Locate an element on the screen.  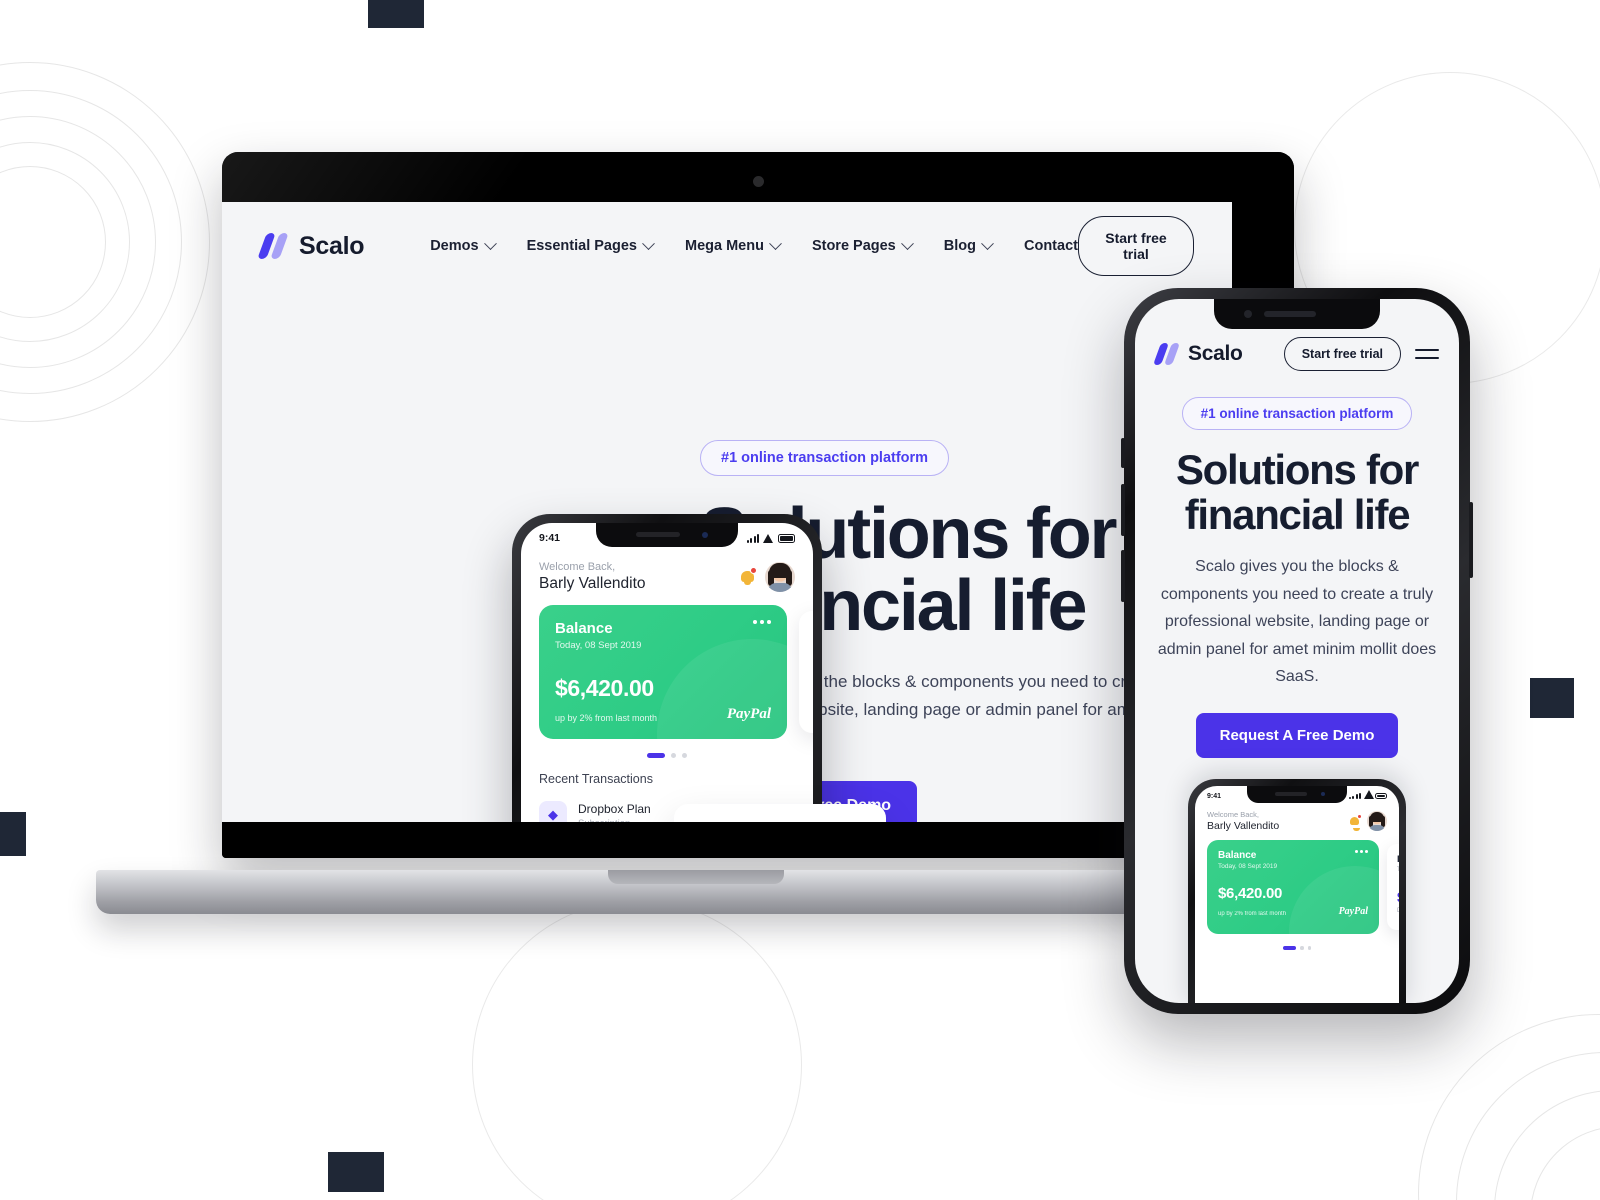
signal-icon is located at coordinates (752, 538).